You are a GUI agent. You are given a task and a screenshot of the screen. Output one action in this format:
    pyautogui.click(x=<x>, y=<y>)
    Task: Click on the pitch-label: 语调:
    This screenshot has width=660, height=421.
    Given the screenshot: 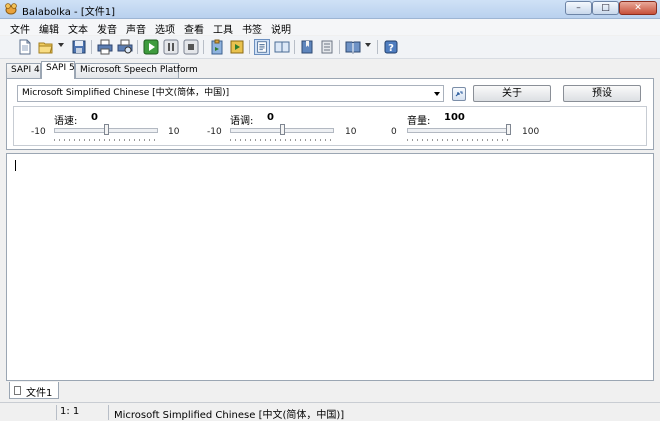 What is the action you would take?
    pyautogui.click(x=242, y=121)
    